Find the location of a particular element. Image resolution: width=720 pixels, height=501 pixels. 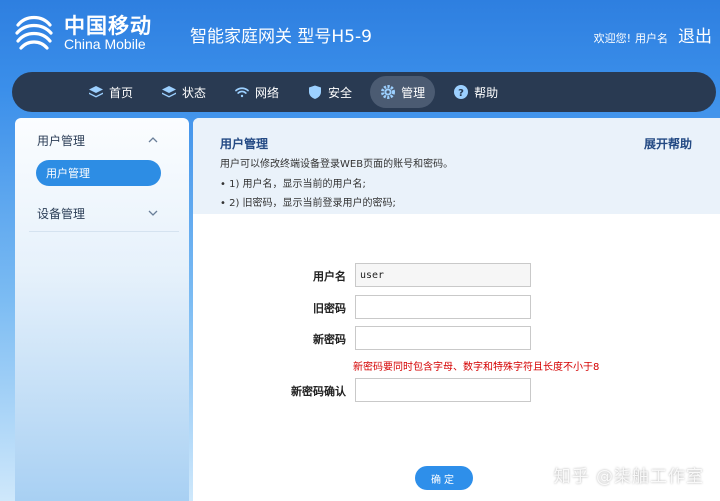

nav-item-label: 网络 is located at coordinates (267, 92).